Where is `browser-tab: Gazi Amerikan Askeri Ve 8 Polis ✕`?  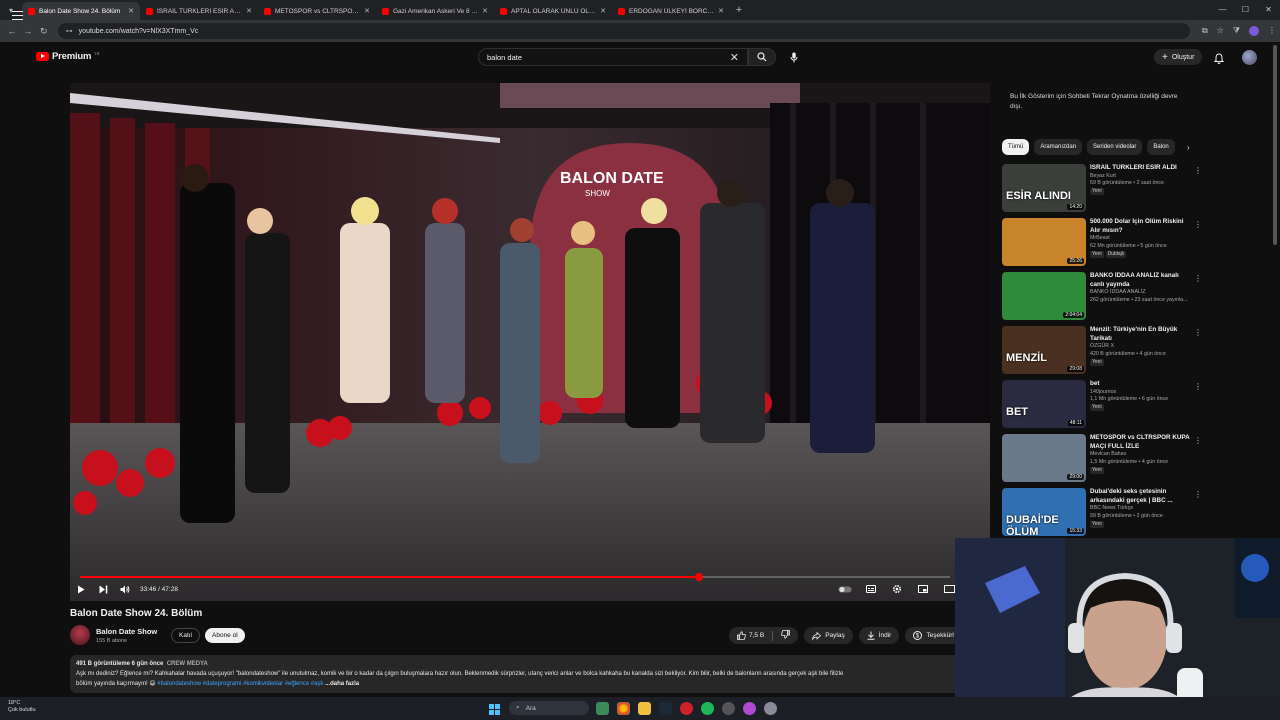
browser-tab: Gazi Amerikan Askeri Ve 8 Polis ✕ is located at coordinates (435, 11).